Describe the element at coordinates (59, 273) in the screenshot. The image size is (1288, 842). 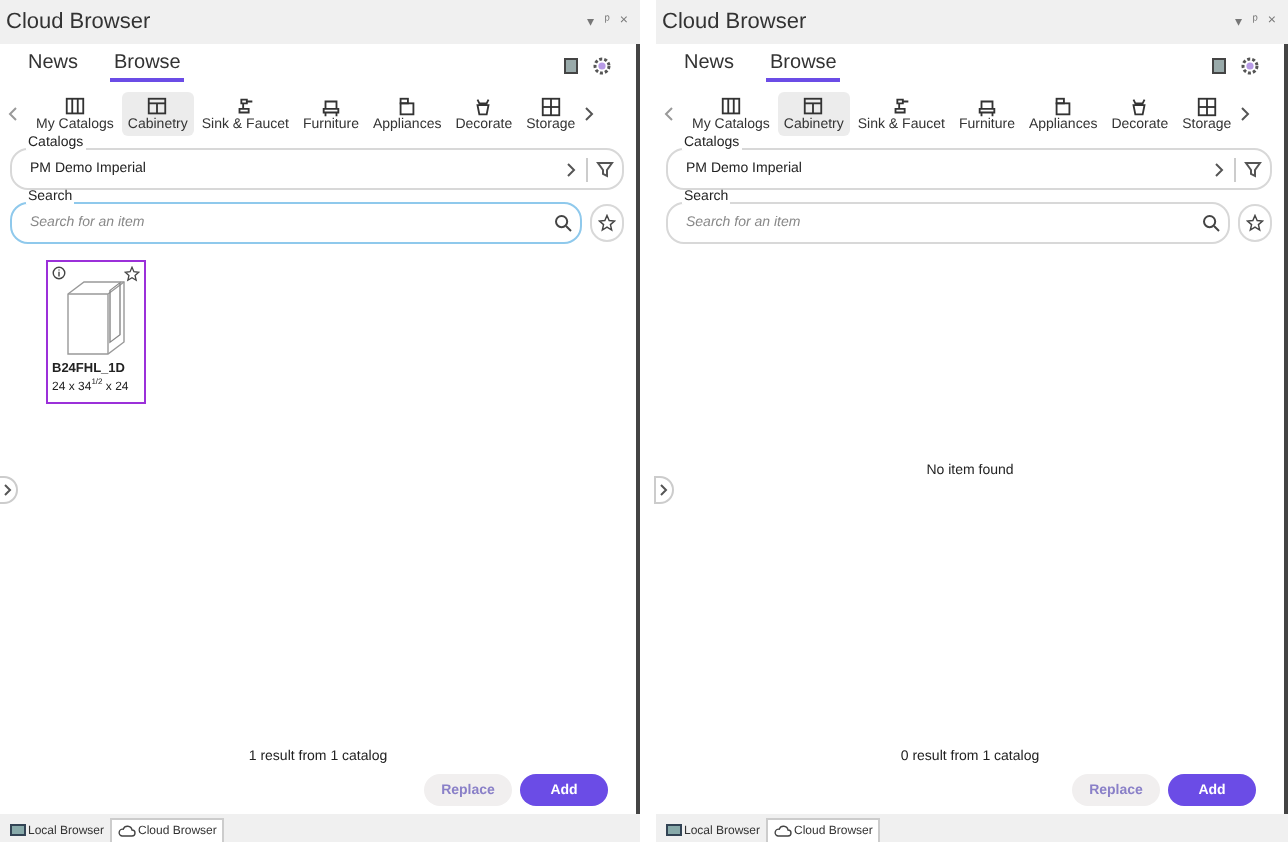
I see `info-icon` at that location.